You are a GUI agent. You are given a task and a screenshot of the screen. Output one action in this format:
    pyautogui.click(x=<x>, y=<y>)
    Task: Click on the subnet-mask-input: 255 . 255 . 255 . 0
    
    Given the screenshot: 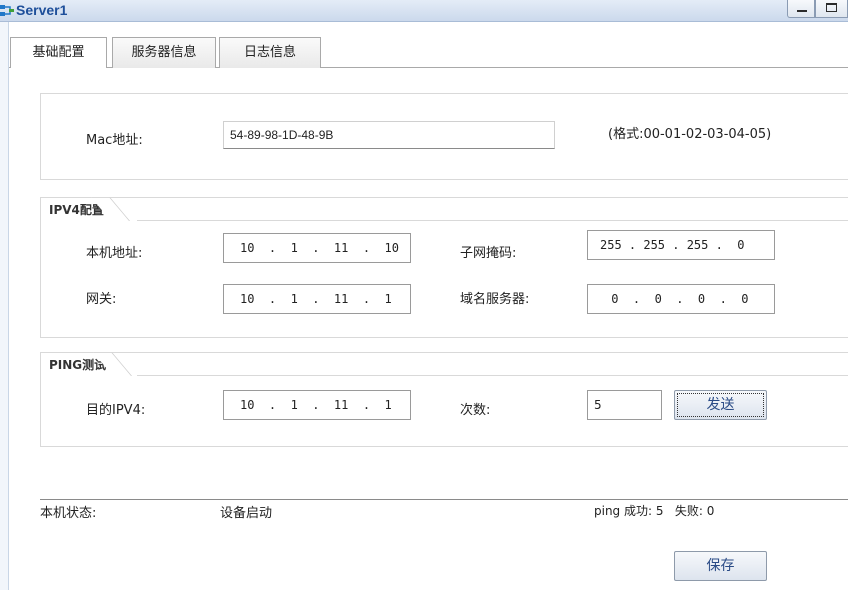 What is the action you would take?
    pyautogui.click(x=681, y=245)
    